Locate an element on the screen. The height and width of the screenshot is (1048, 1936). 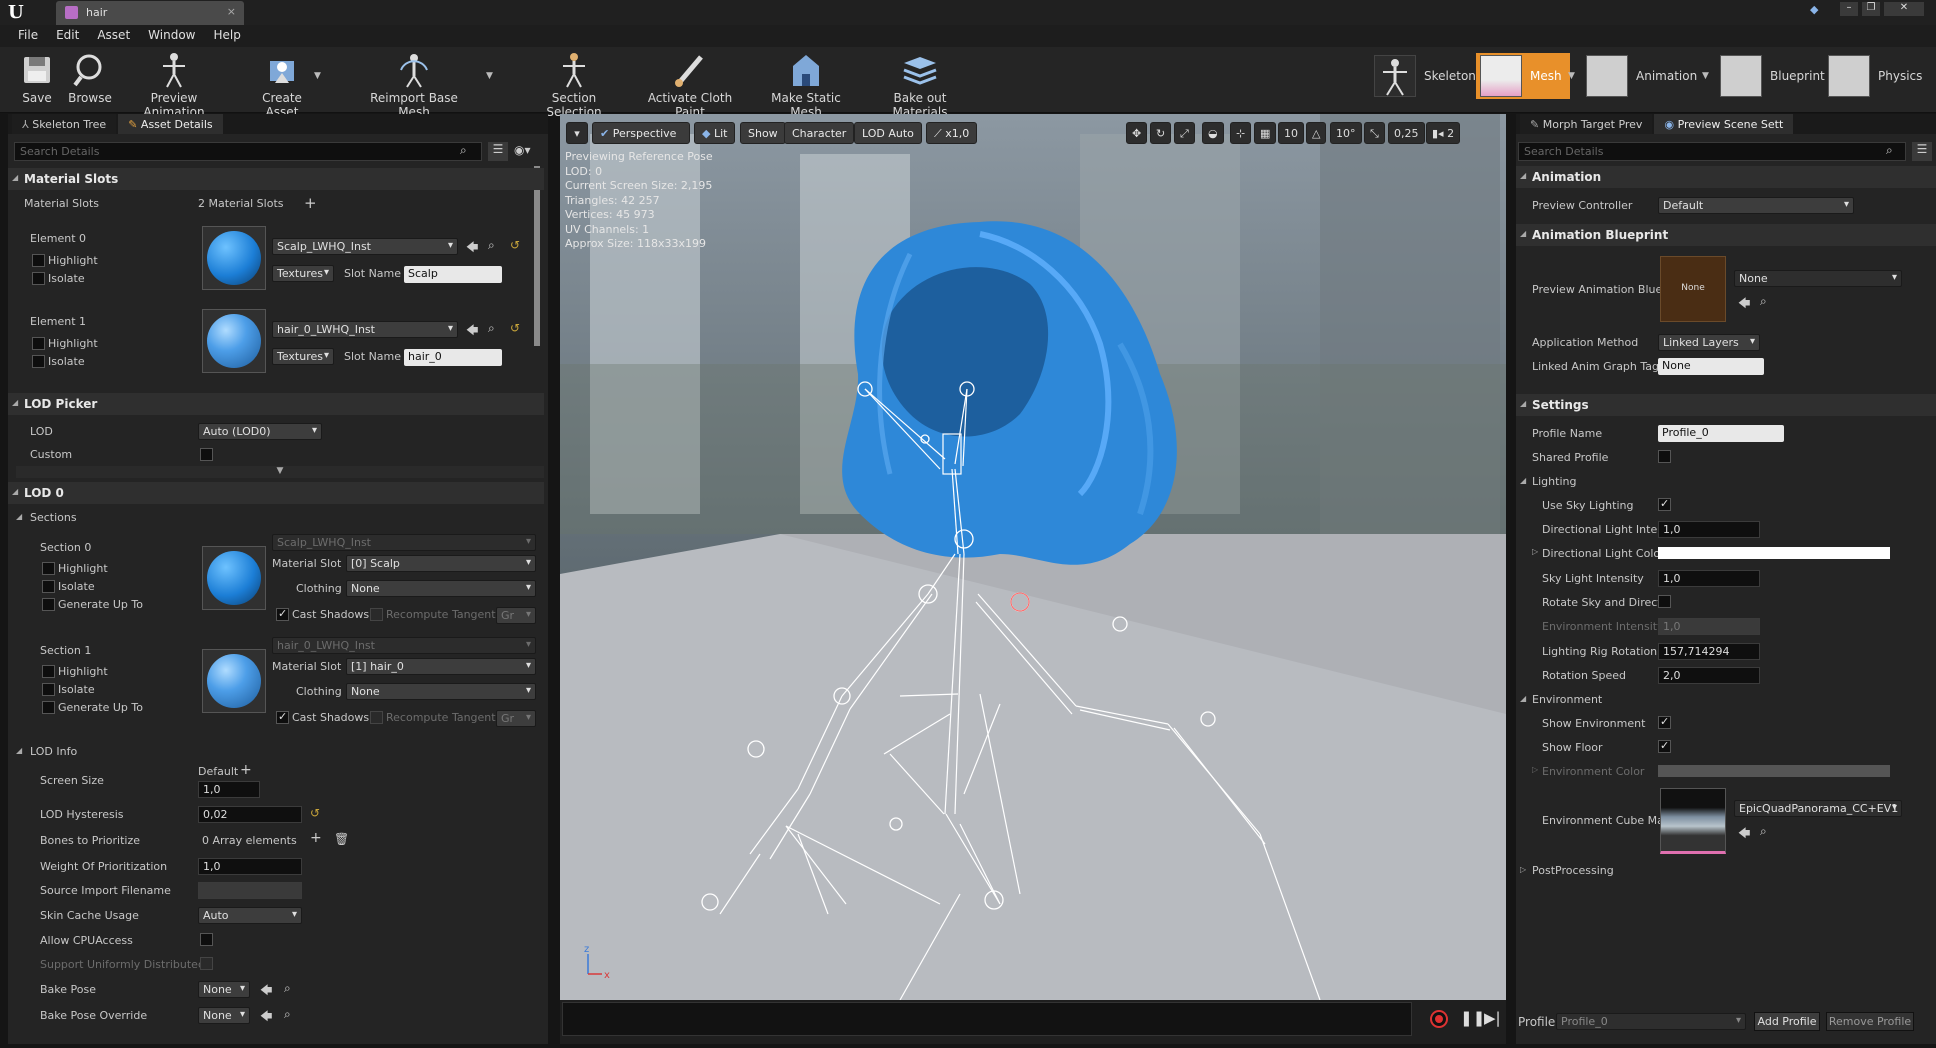
element-0-slot-name-field: Scalp is located at coordinates (453, 274).